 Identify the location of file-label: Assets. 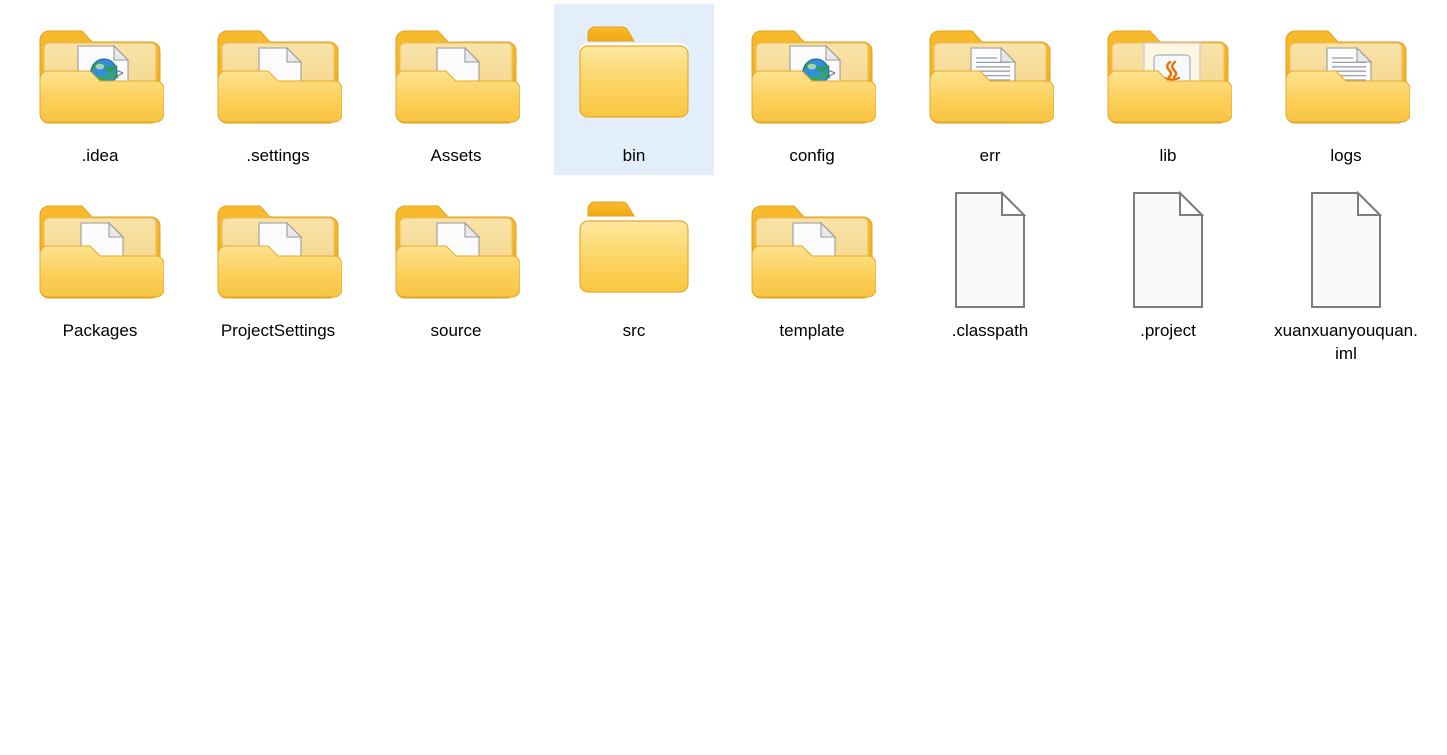
(456, 155).